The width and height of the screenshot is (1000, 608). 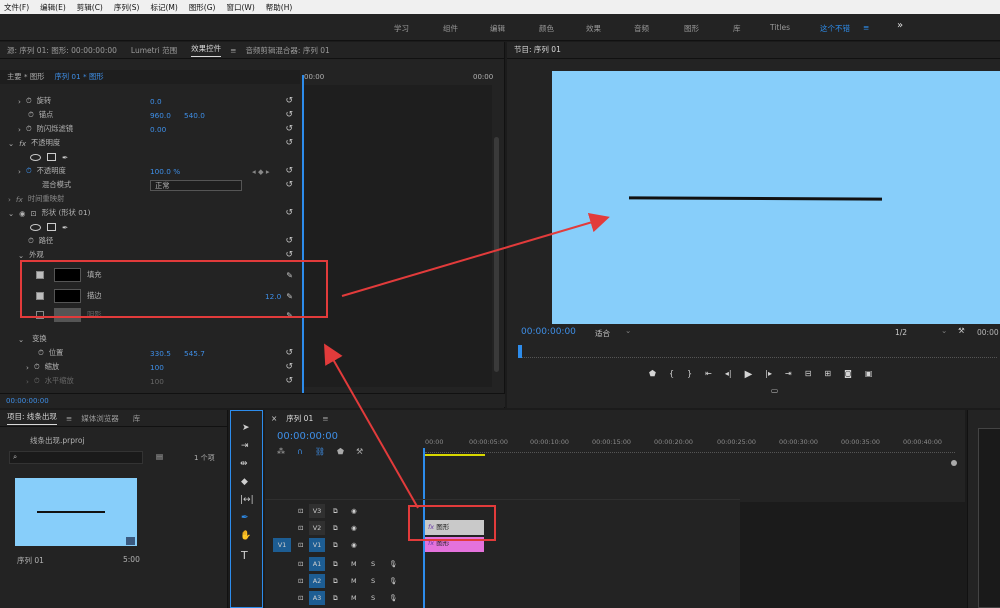 What do you see at coordinates (371, 426) in the screenshot?
I see `arrow-to-effect-controls` at bounding box center [371, 426].